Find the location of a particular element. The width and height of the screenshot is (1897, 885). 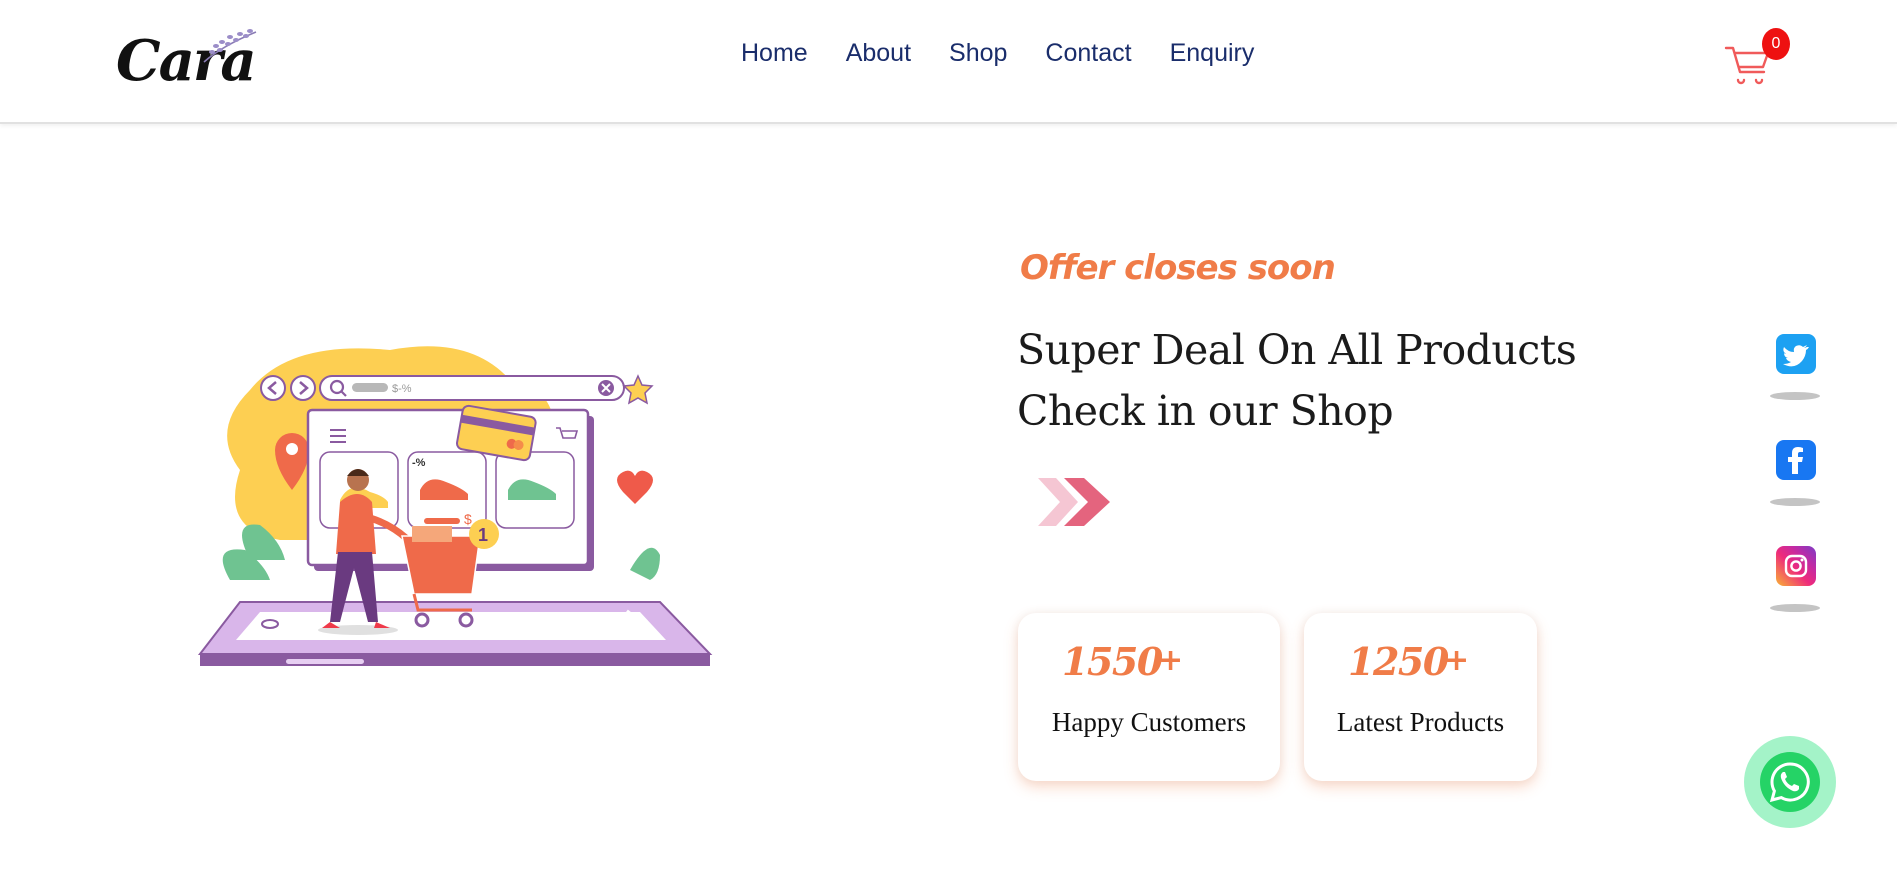

star-icon is located at coordinates (638, 389).